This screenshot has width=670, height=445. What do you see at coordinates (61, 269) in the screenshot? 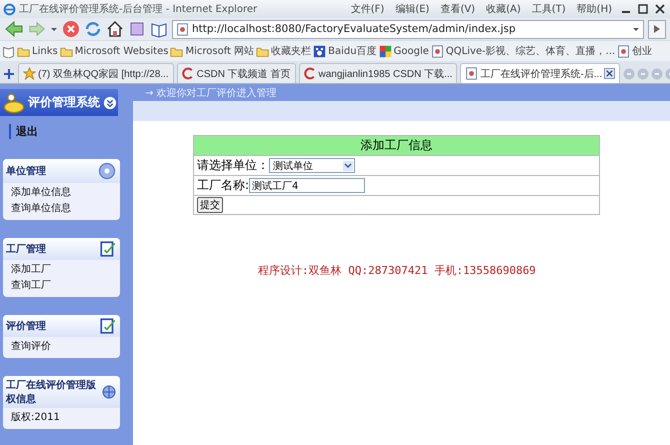
I see `sidebar-item: 添加工厂` at bounding box center [61, 269].